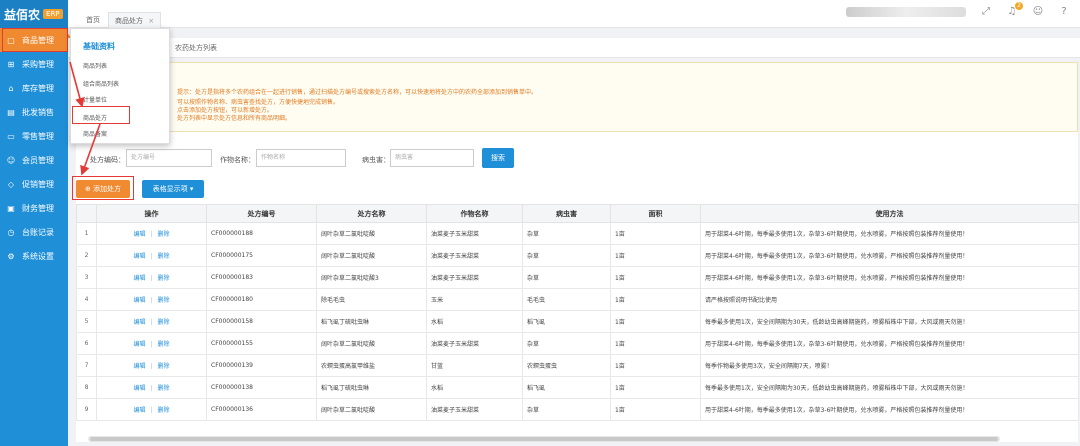 The height and width of the screenshot is (446, 1080). What do you see at coordinates (85, 118) in the screenshot?
I see `annotation-arrows` at bounding box center [85, 118].